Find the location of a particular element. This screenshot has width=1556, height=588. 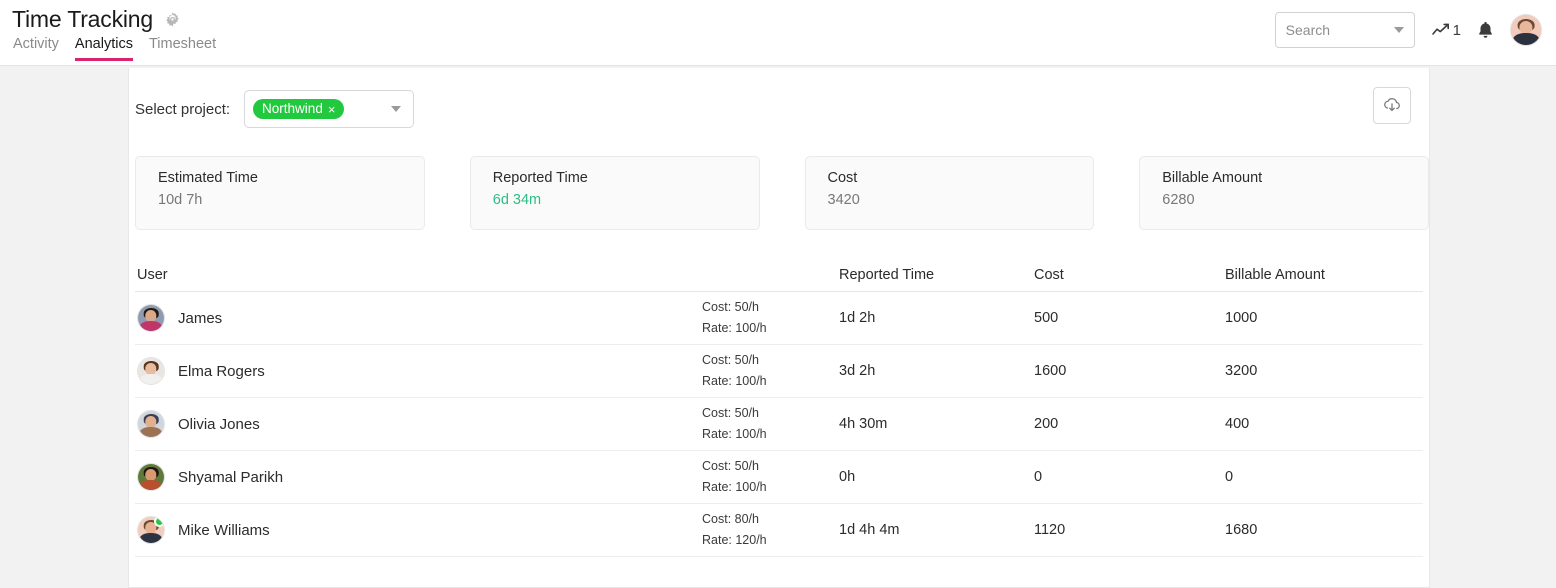

user-name: Shyamal Parikh is located at coordinates (231, 477).